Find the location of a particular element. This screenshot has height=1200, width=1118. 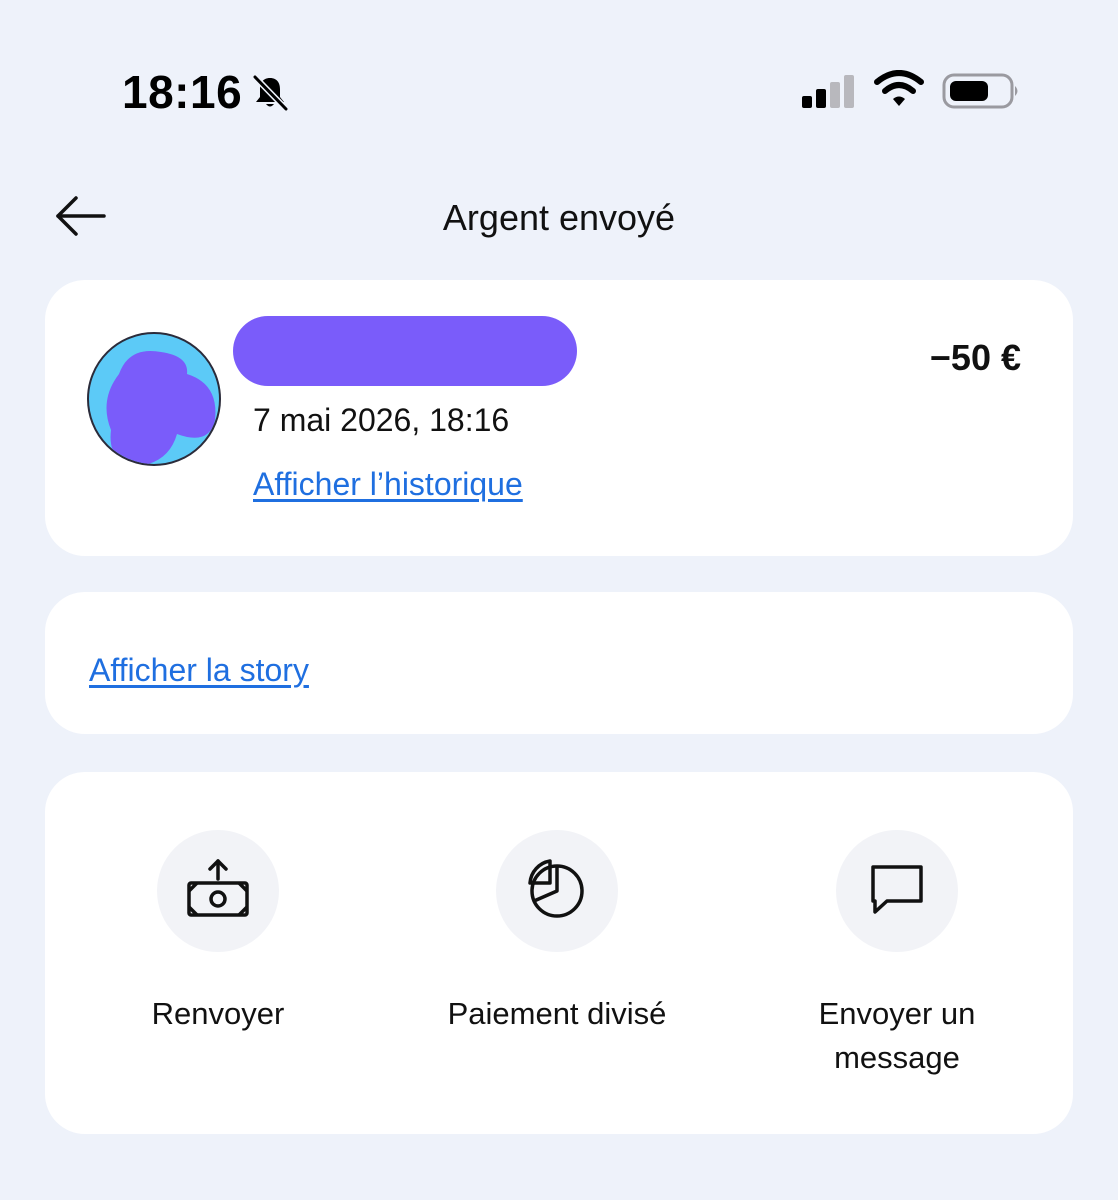

split-payment-button: Paiement divisé is located at coordinates (557, 933).